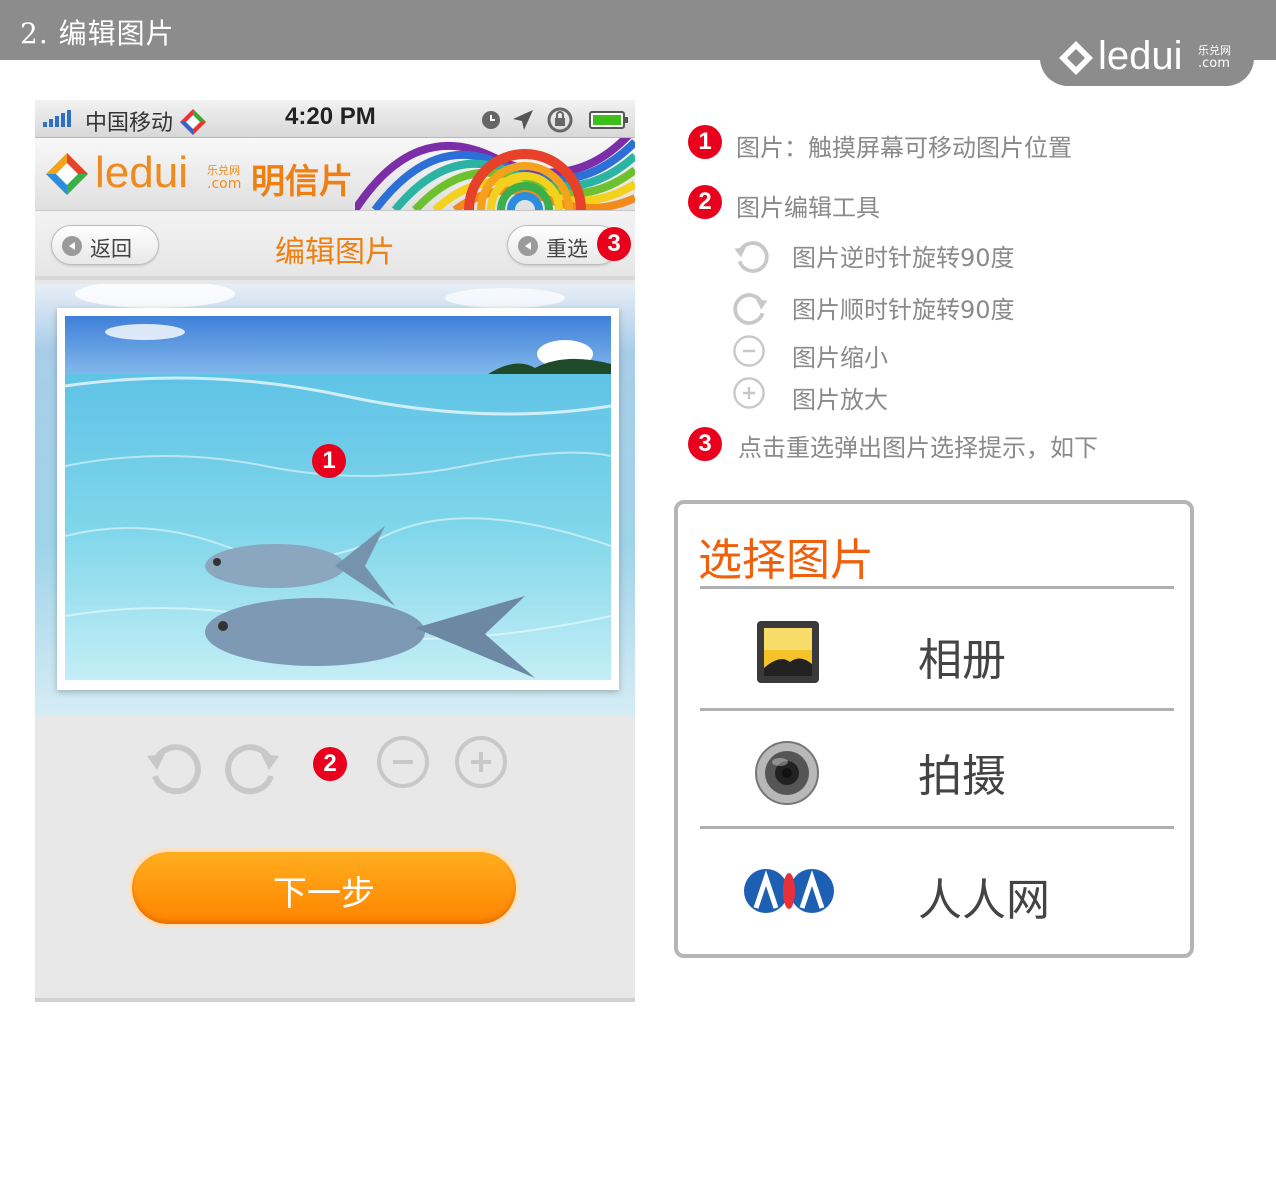 The width and height of the screenshot is (1276, 1200). Describe the element at coordinates (750, 309) in the screenshot. I see `legend-rotate-cw-icon` at that location.